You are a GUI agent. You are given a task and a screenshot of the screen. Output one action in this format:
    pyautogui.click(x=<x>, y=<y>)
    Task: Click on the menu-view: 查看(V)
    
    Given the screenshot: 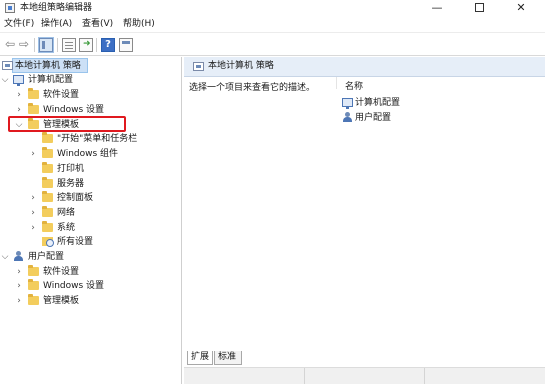 What is the action you would take?
    pyautogui.click(x=97, y=24)
    